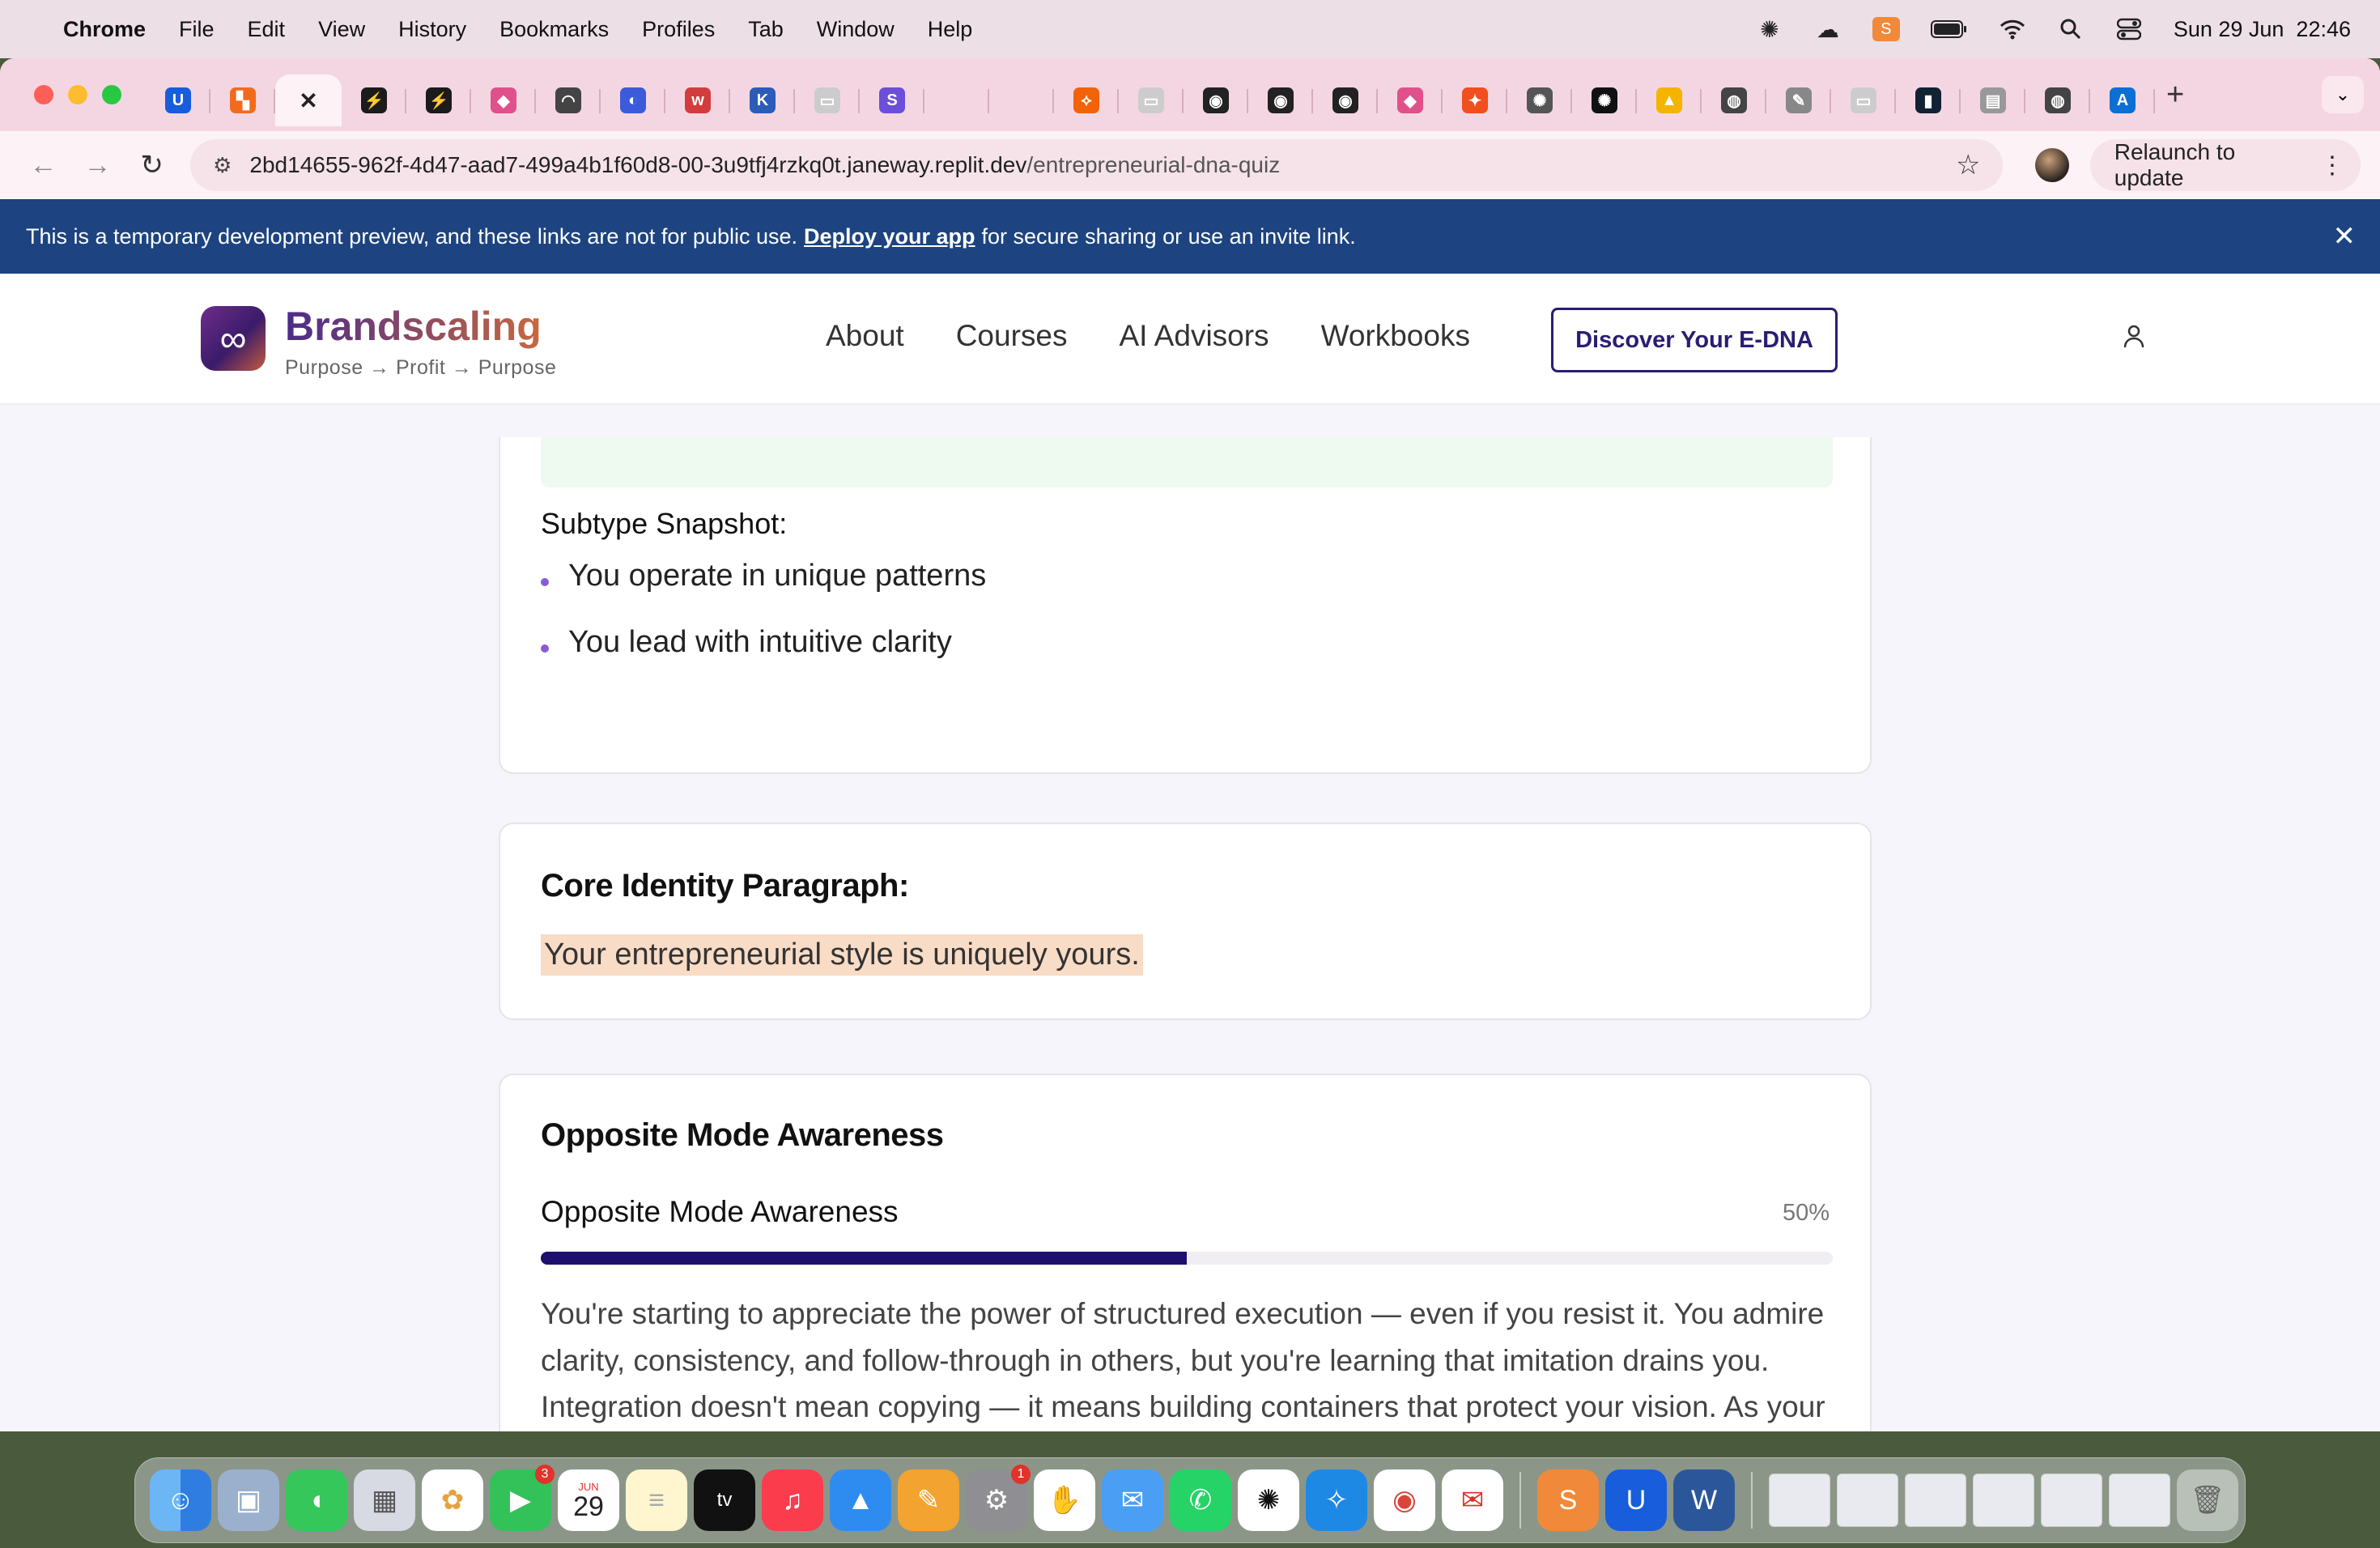 The image size is (2380, 1548). I want to click on menu-window: Window, so click(856, 29).